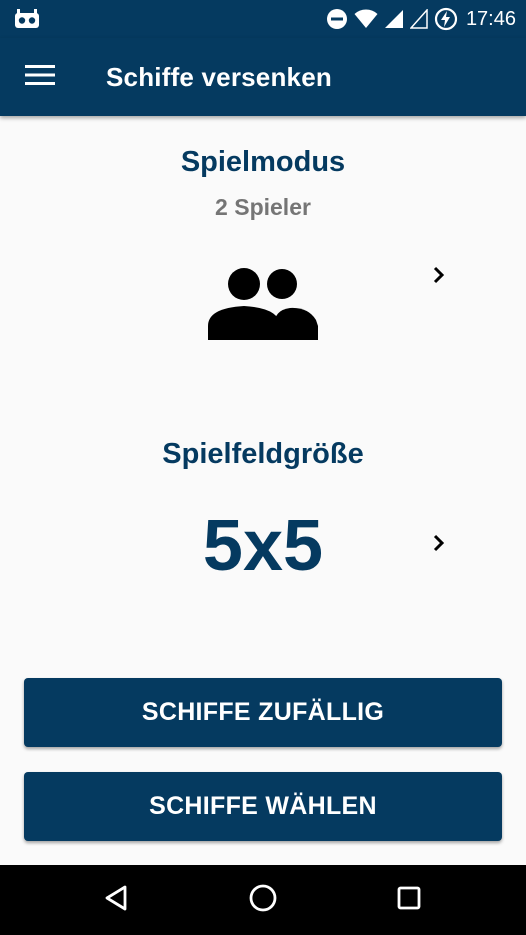  Describe the element at coordinates (446, 19) in the screenshot. I see `battery-charging-icon` at that location.